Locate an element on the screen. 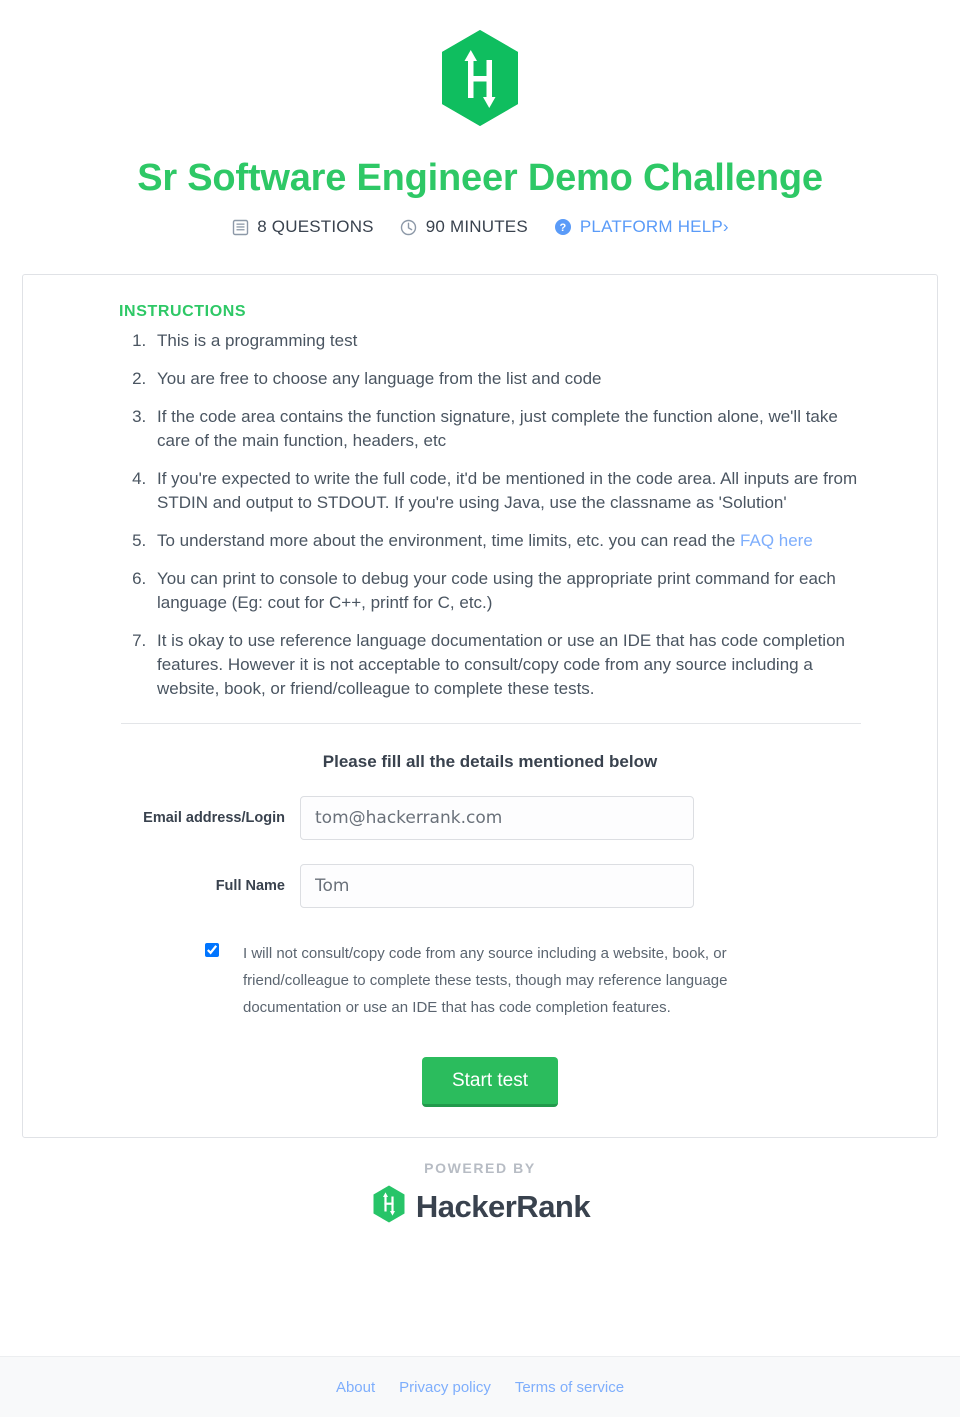  instruction-text: This is a programming test is located at coordinates (257, 340).